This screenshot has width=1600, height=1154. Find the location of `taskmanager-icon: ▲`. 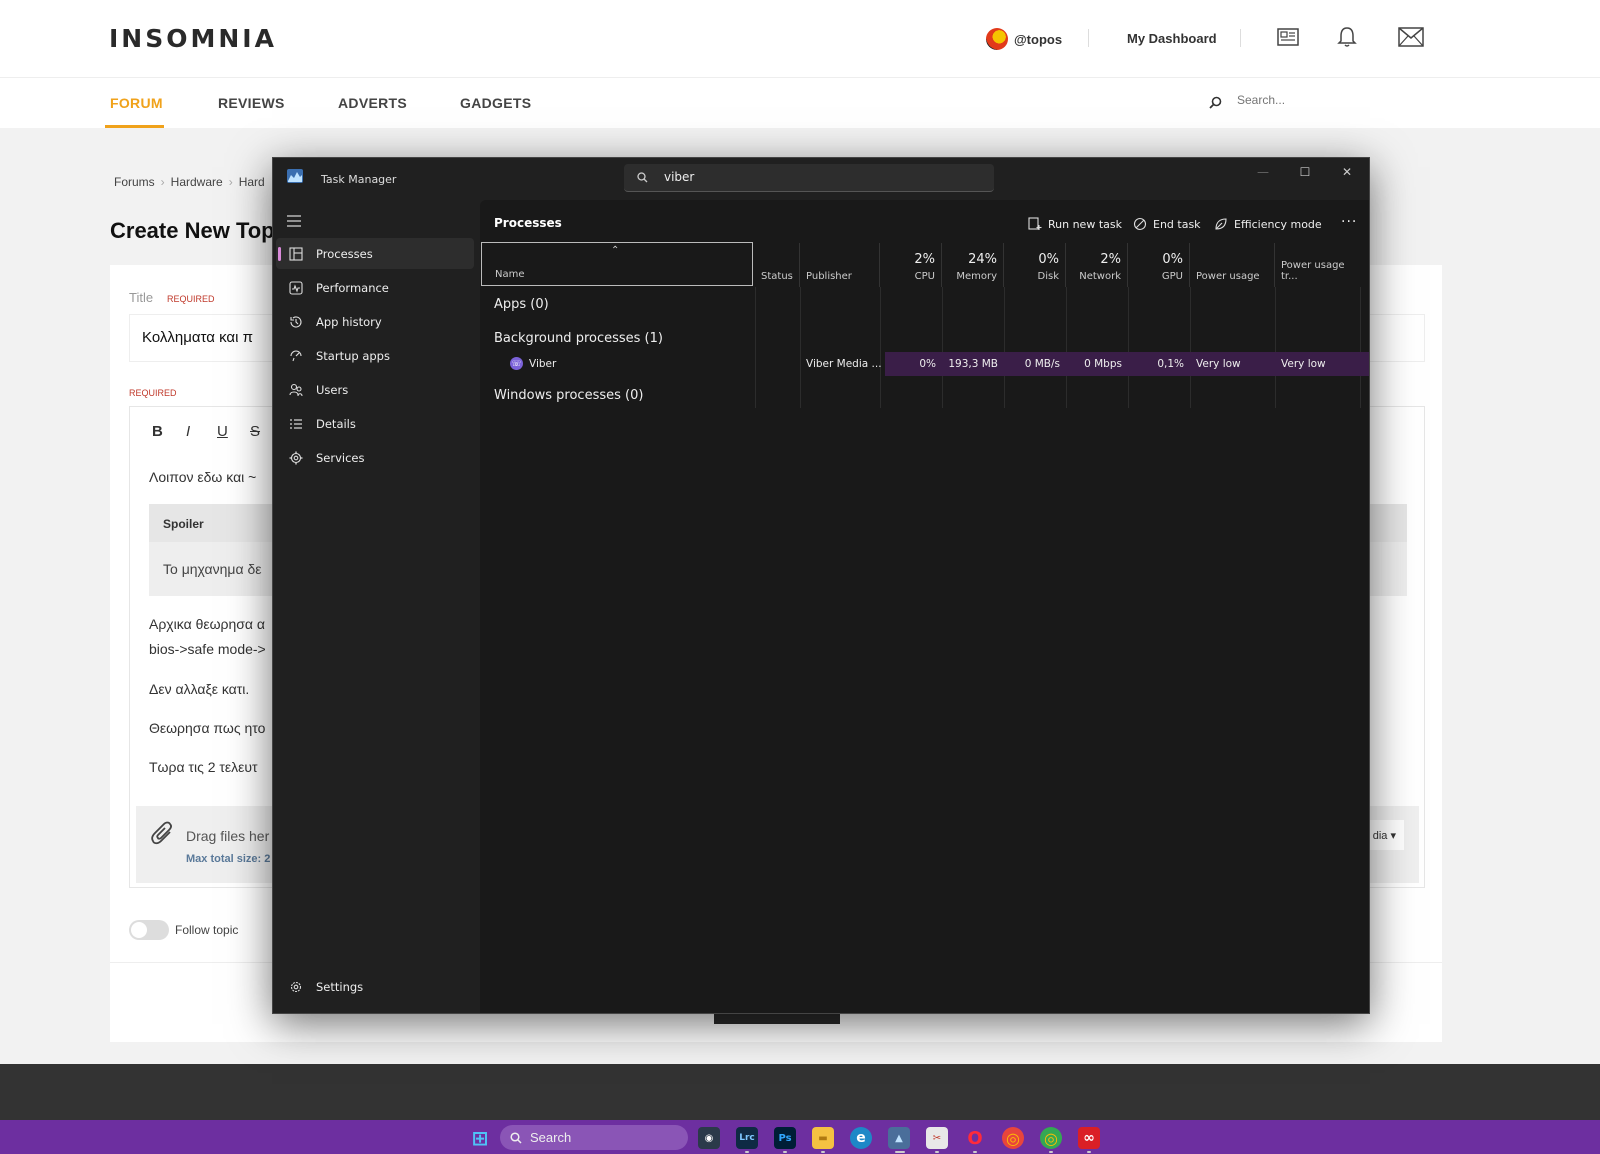

taskmanager-icon: ▲ is located at coordinates (899, 1138).